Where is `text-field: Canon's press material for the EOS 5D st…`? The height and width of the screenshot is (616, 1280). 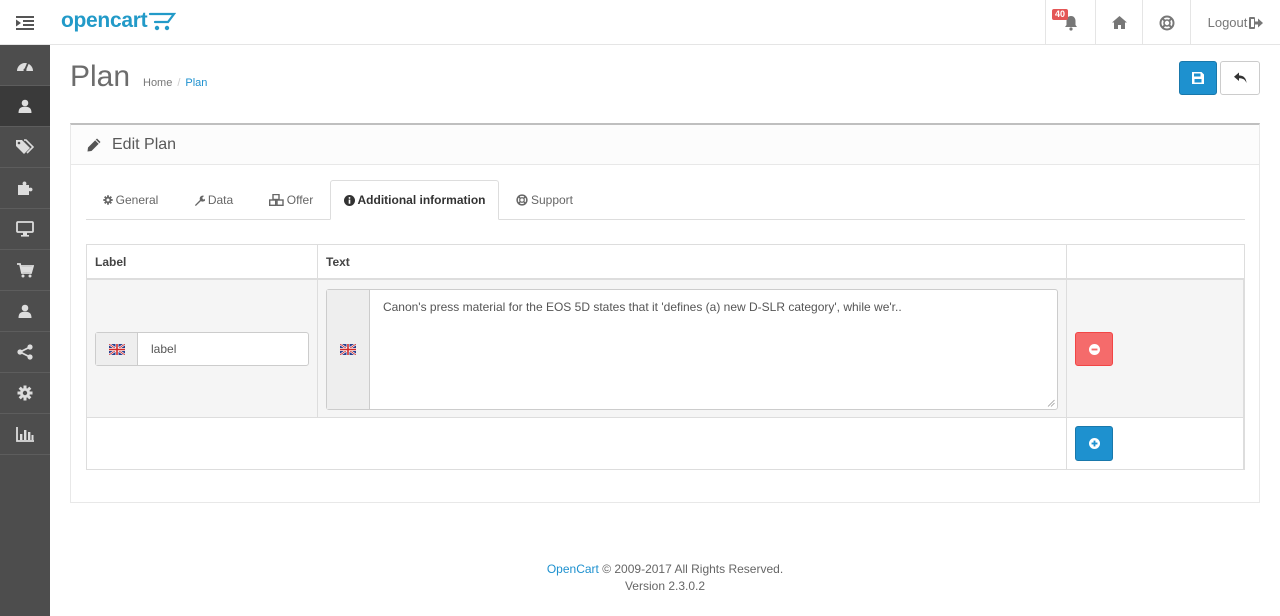 text-field: Canon's press material for the EOS 5D st… is located at coordinates (713, 349).